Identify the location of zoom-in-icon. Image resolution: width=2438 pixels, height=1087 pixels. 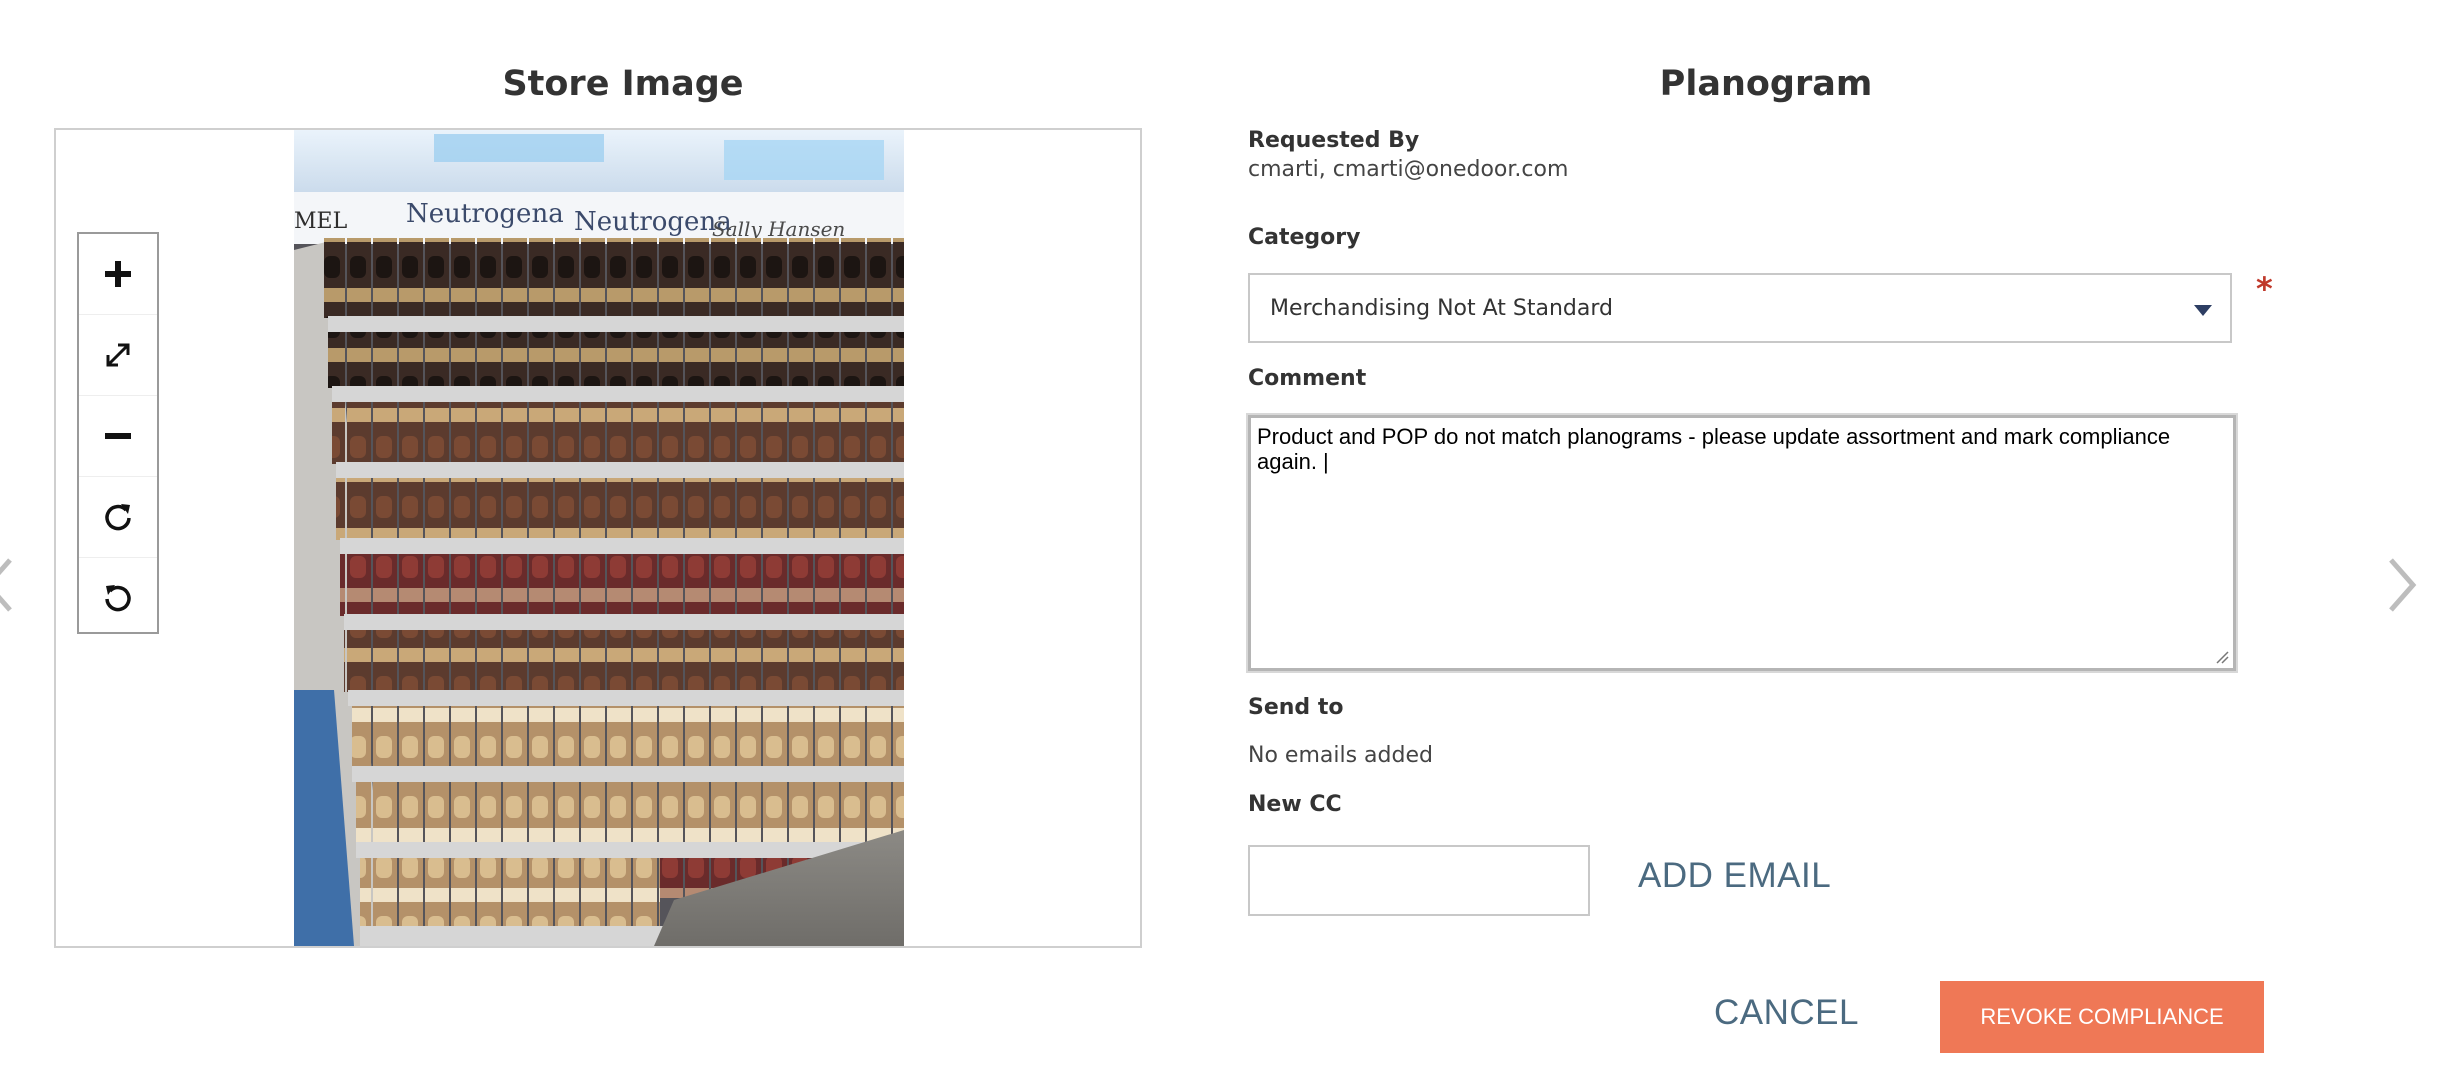
(118, 274).